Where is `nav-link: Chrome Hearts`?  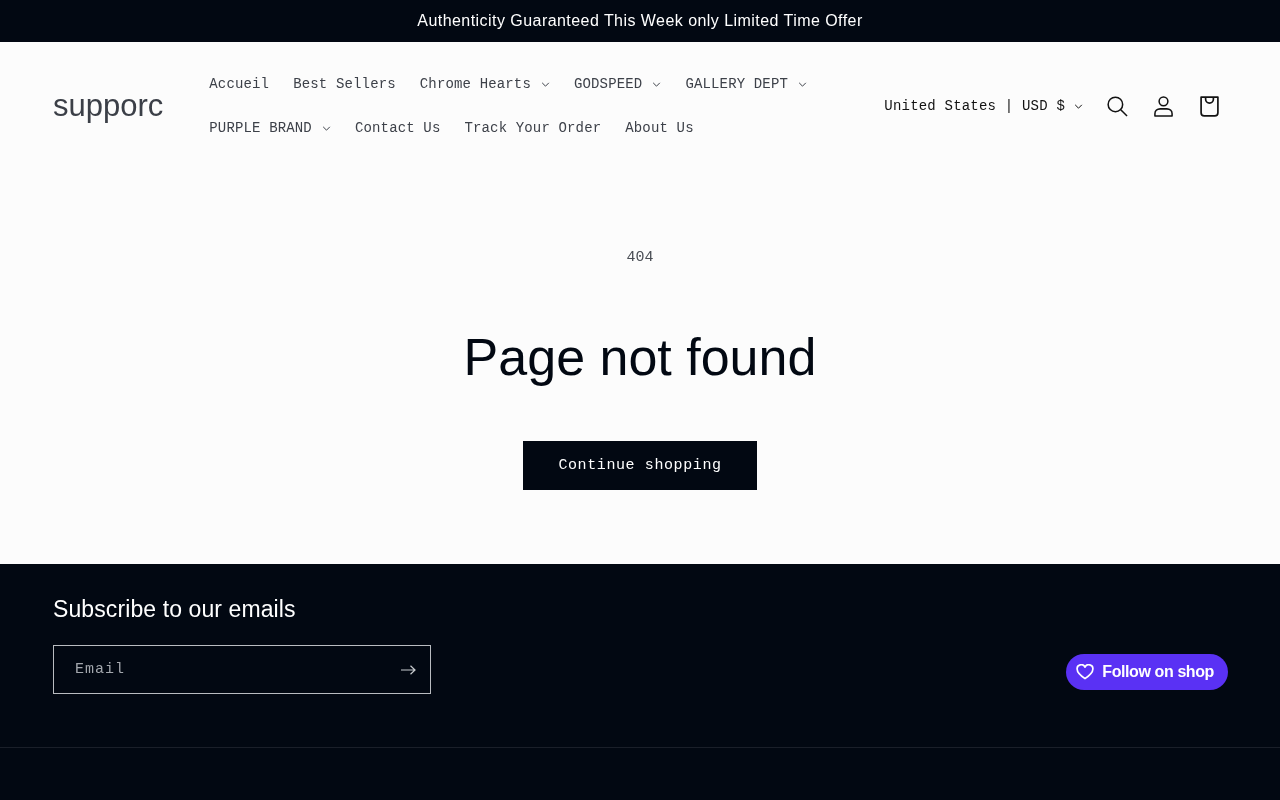
nav-link: Chrome Hearts is located at coordinates (484, 84).